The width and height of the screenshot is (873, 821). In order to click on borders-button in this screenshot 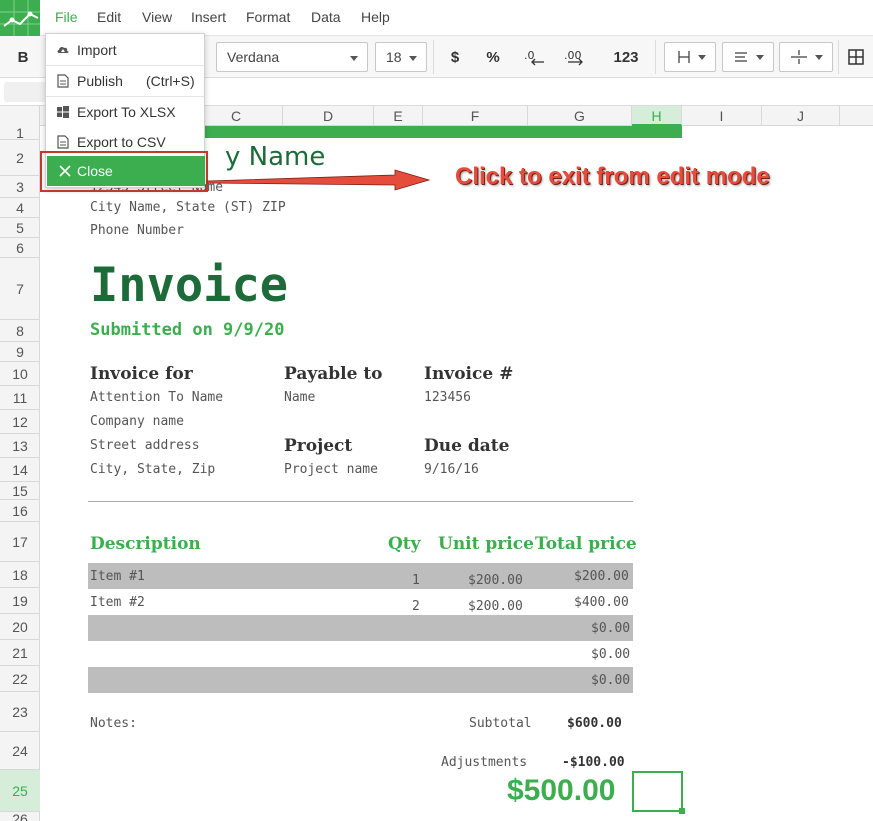, I will do `click(690, 57)`.